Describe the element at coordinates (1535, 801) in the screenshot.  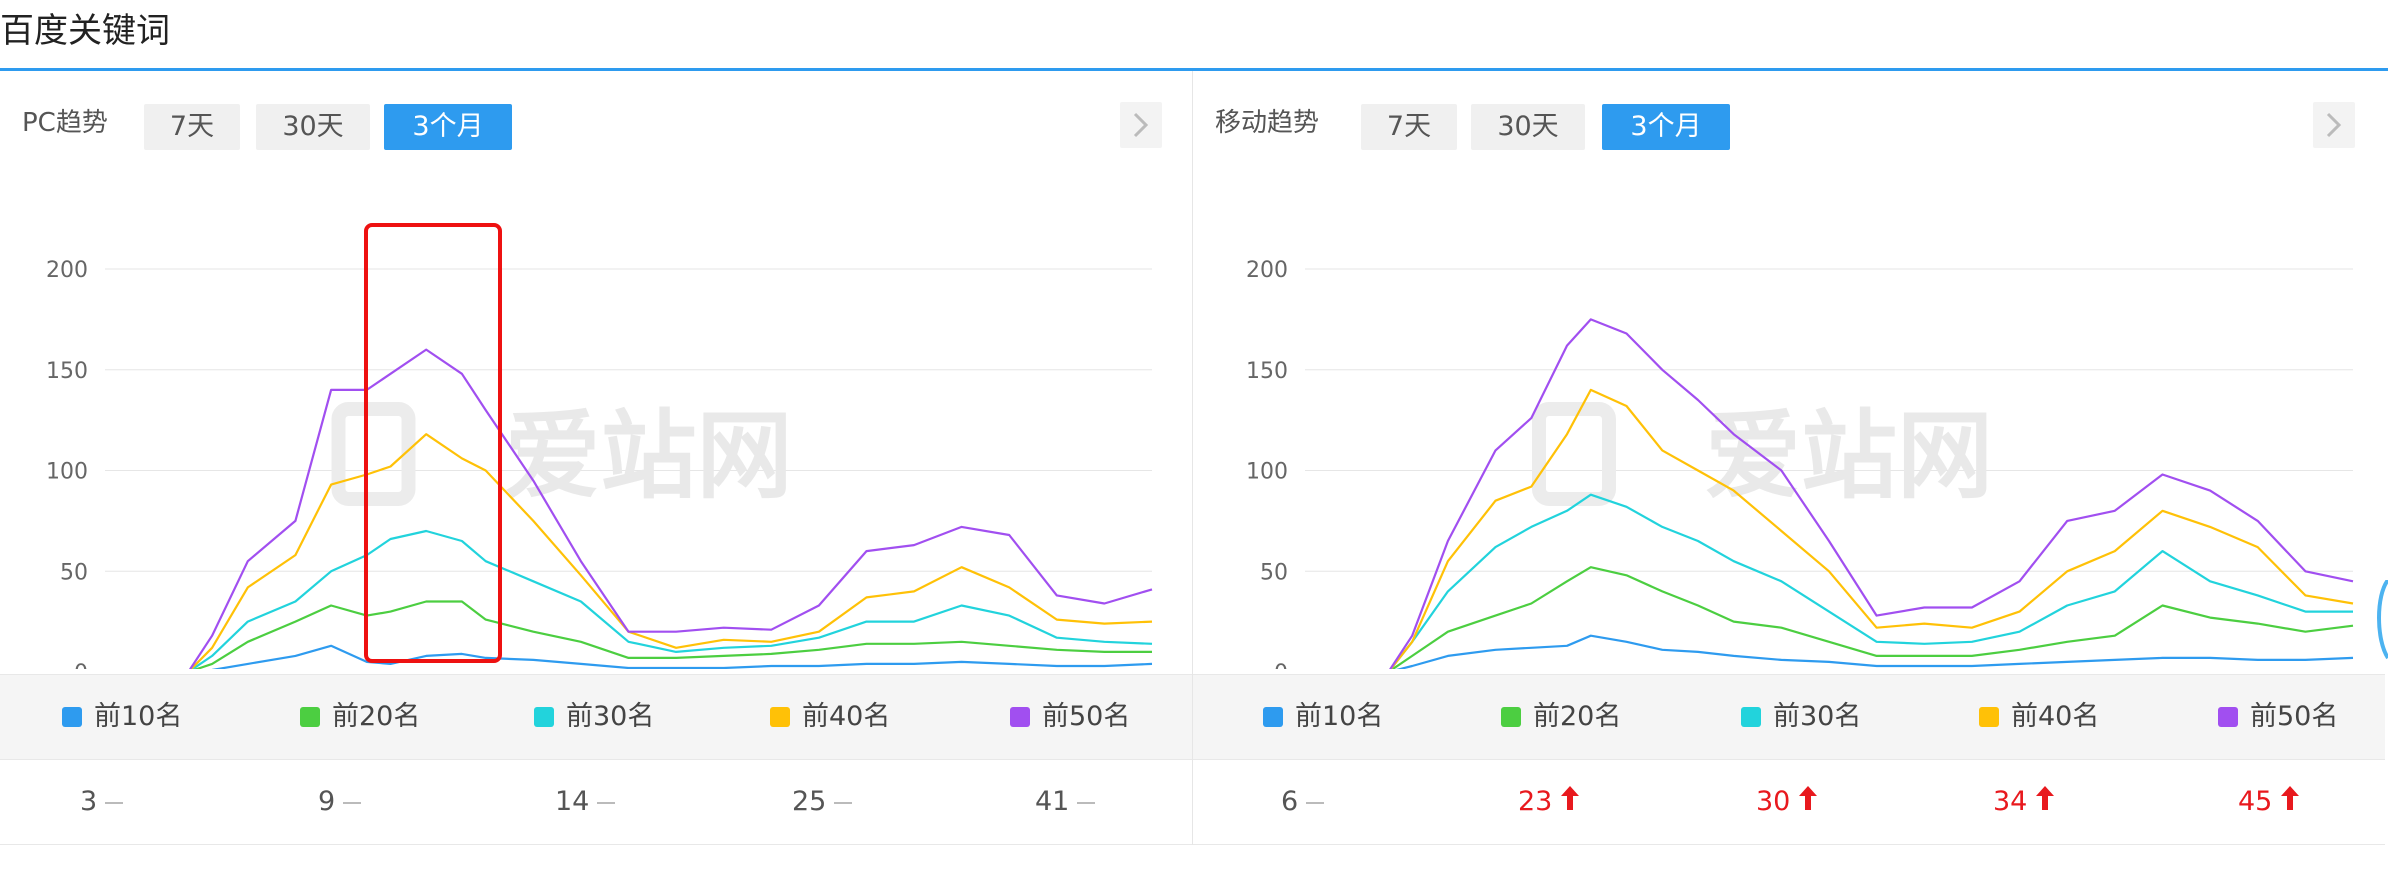
I see `rank-count-number: 23` at that location.